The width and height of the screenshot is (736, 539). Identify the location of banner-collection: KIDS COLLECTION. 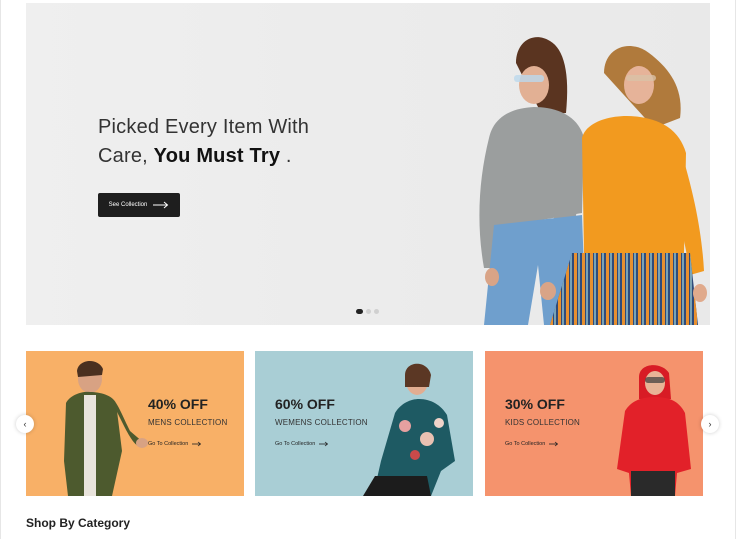
(543, 422).